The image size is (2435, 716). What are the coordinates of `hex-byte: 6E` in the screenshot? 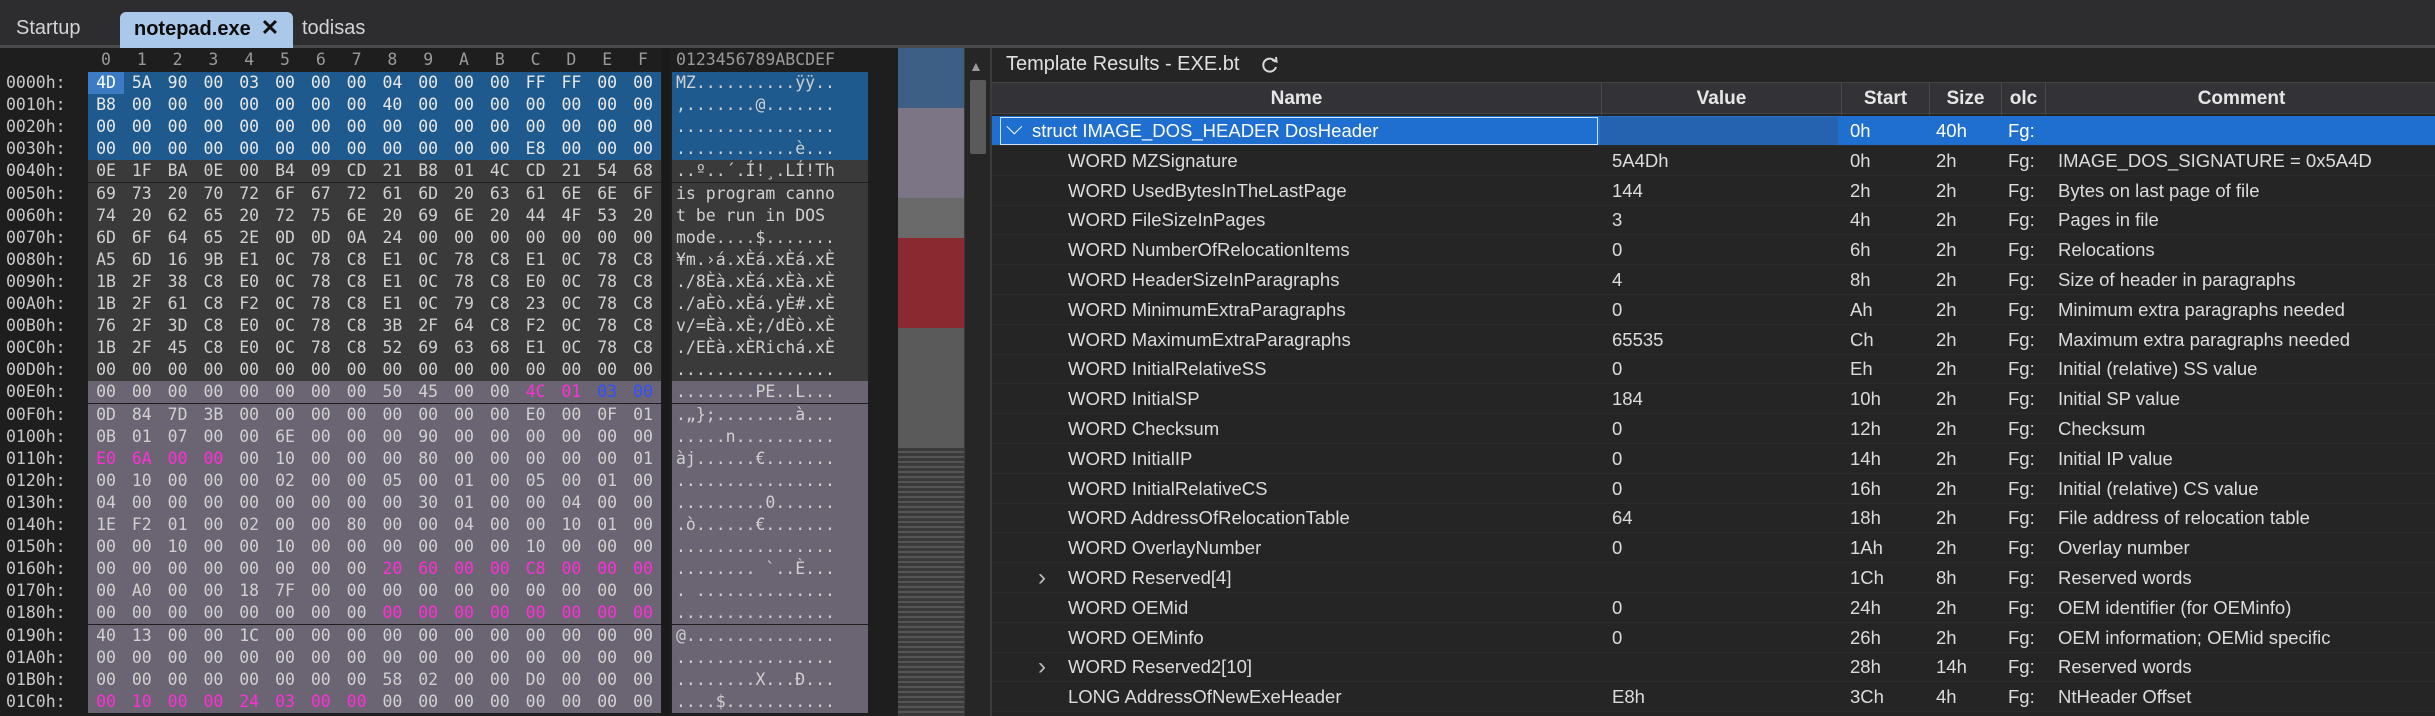 It's located at (464, 215).